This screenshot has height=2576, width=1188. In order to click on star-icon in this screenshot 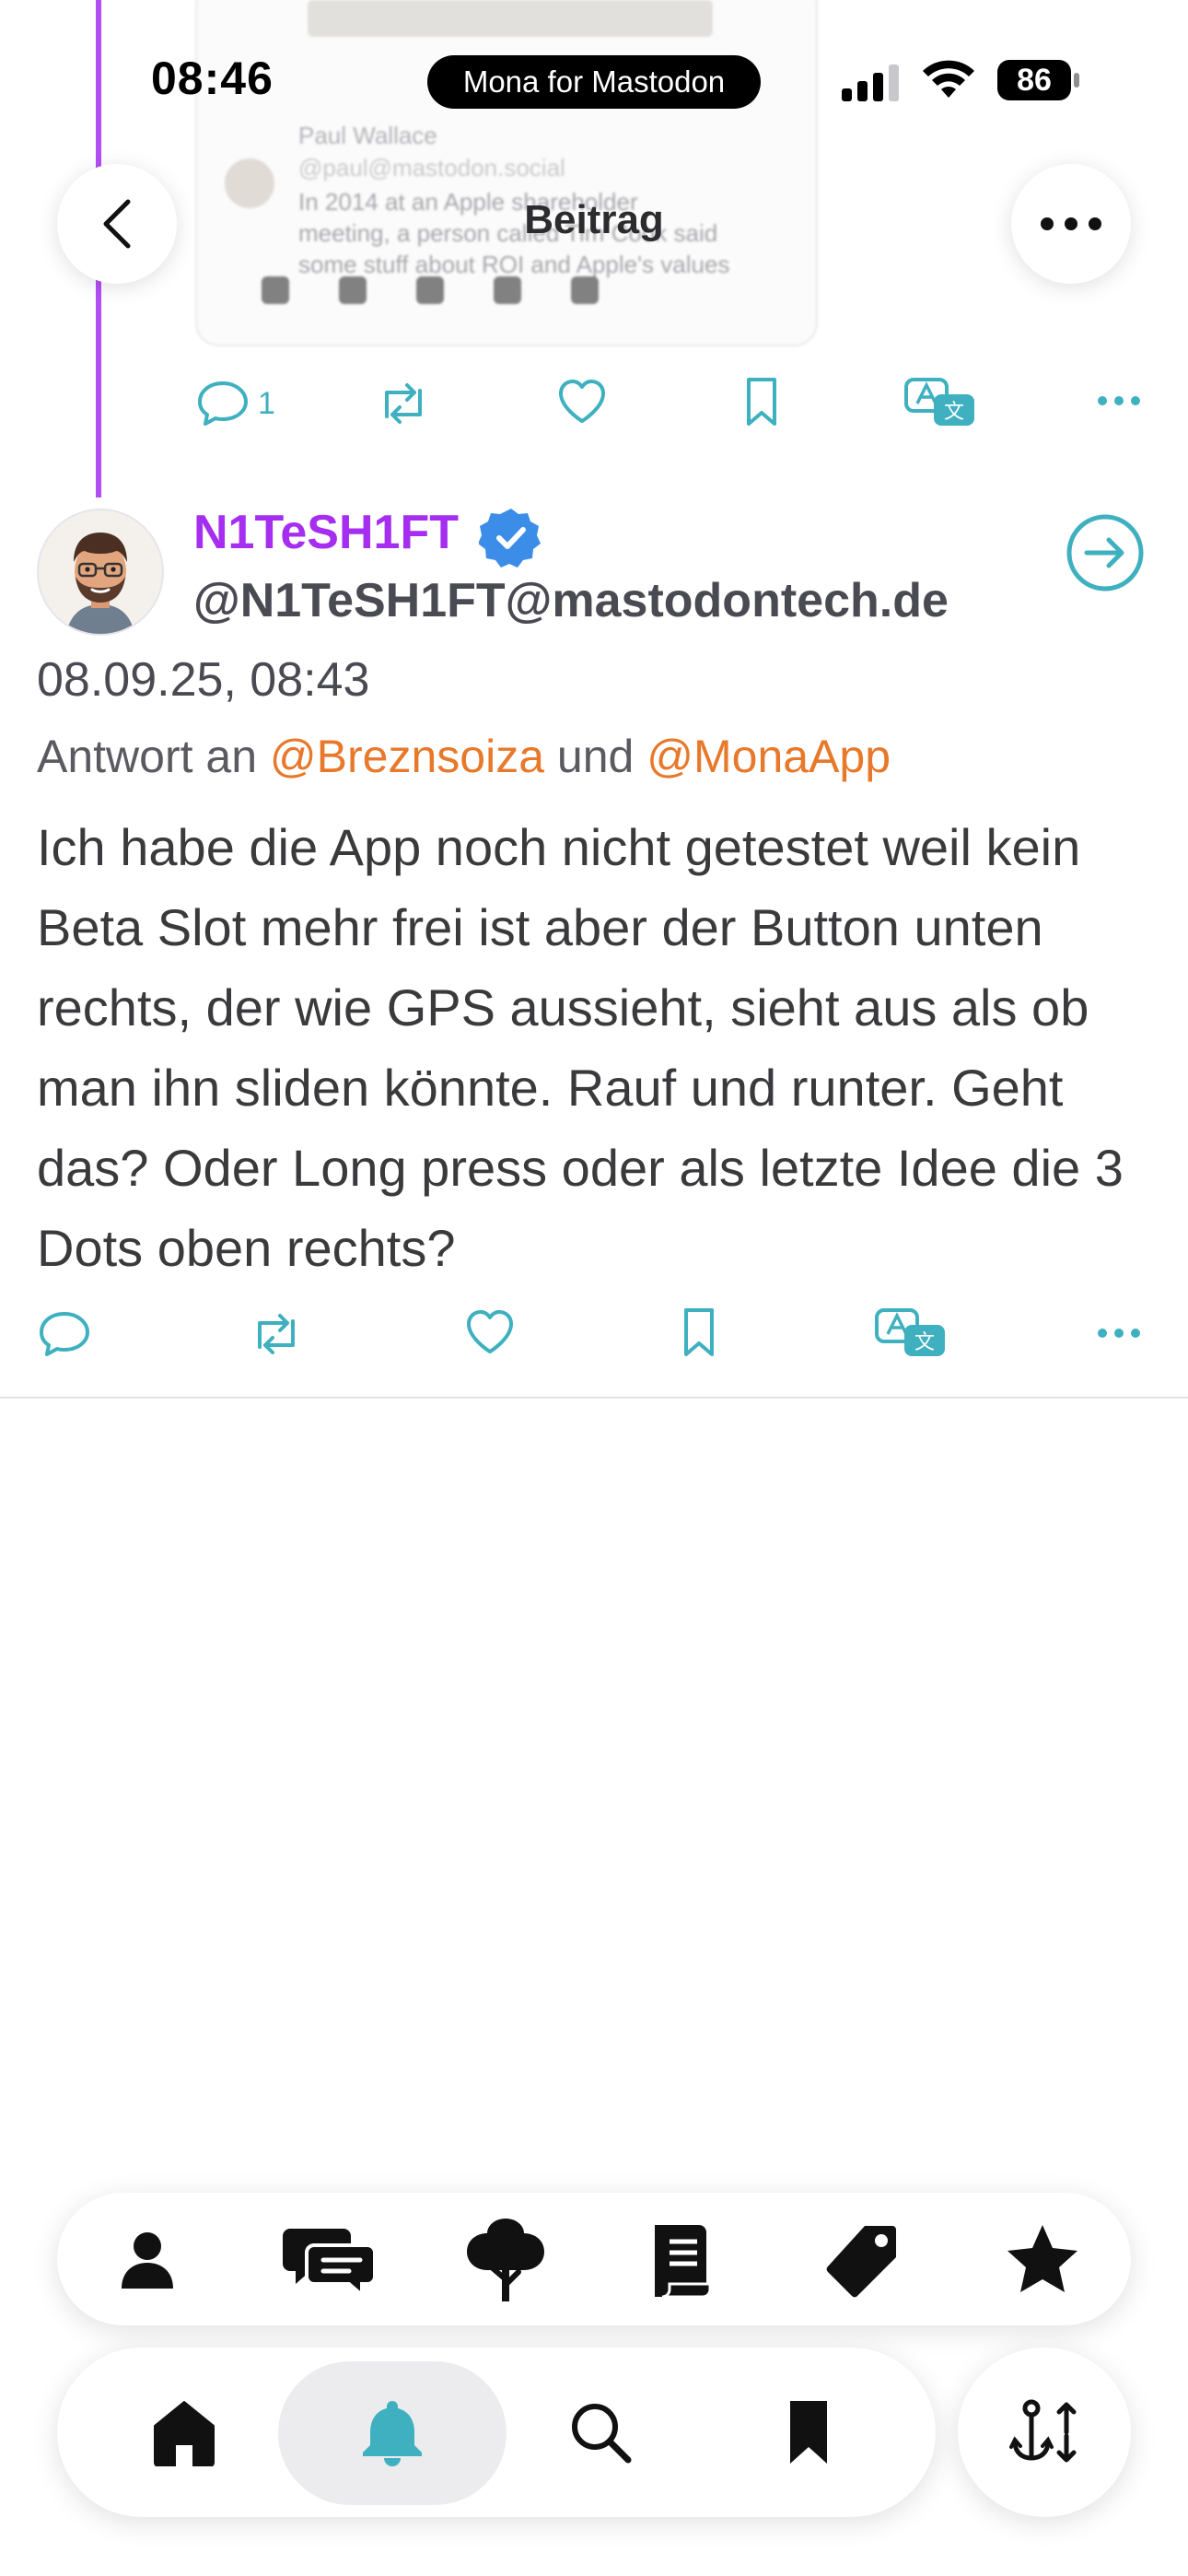, I will do `click(1042, 2258)`.